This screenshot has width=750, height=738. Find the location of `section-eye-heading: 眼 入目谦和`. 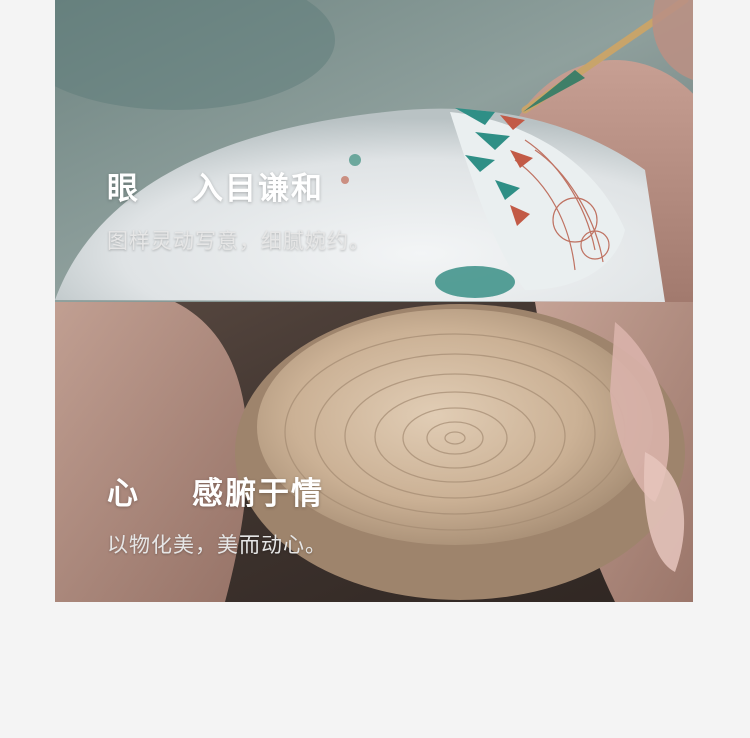

section-eye-heading: 眼 入目谦和 is located at coordinates (215, 185).